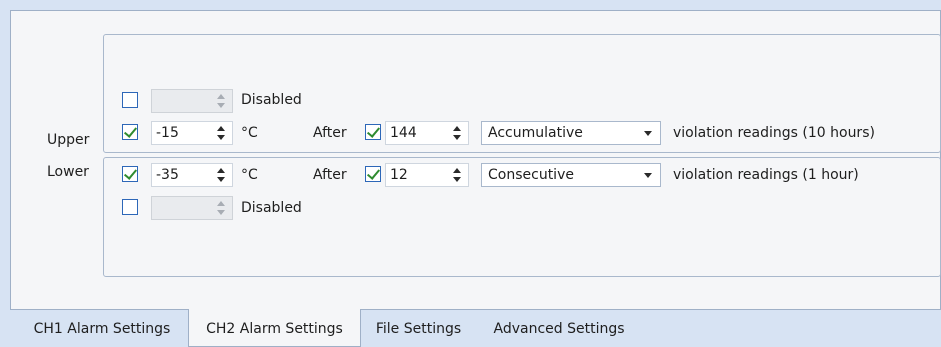 The width and height of the screenshot is (941, 347). I want to click on upper-mode-dropdown: Accumulative, so click(571, 133).